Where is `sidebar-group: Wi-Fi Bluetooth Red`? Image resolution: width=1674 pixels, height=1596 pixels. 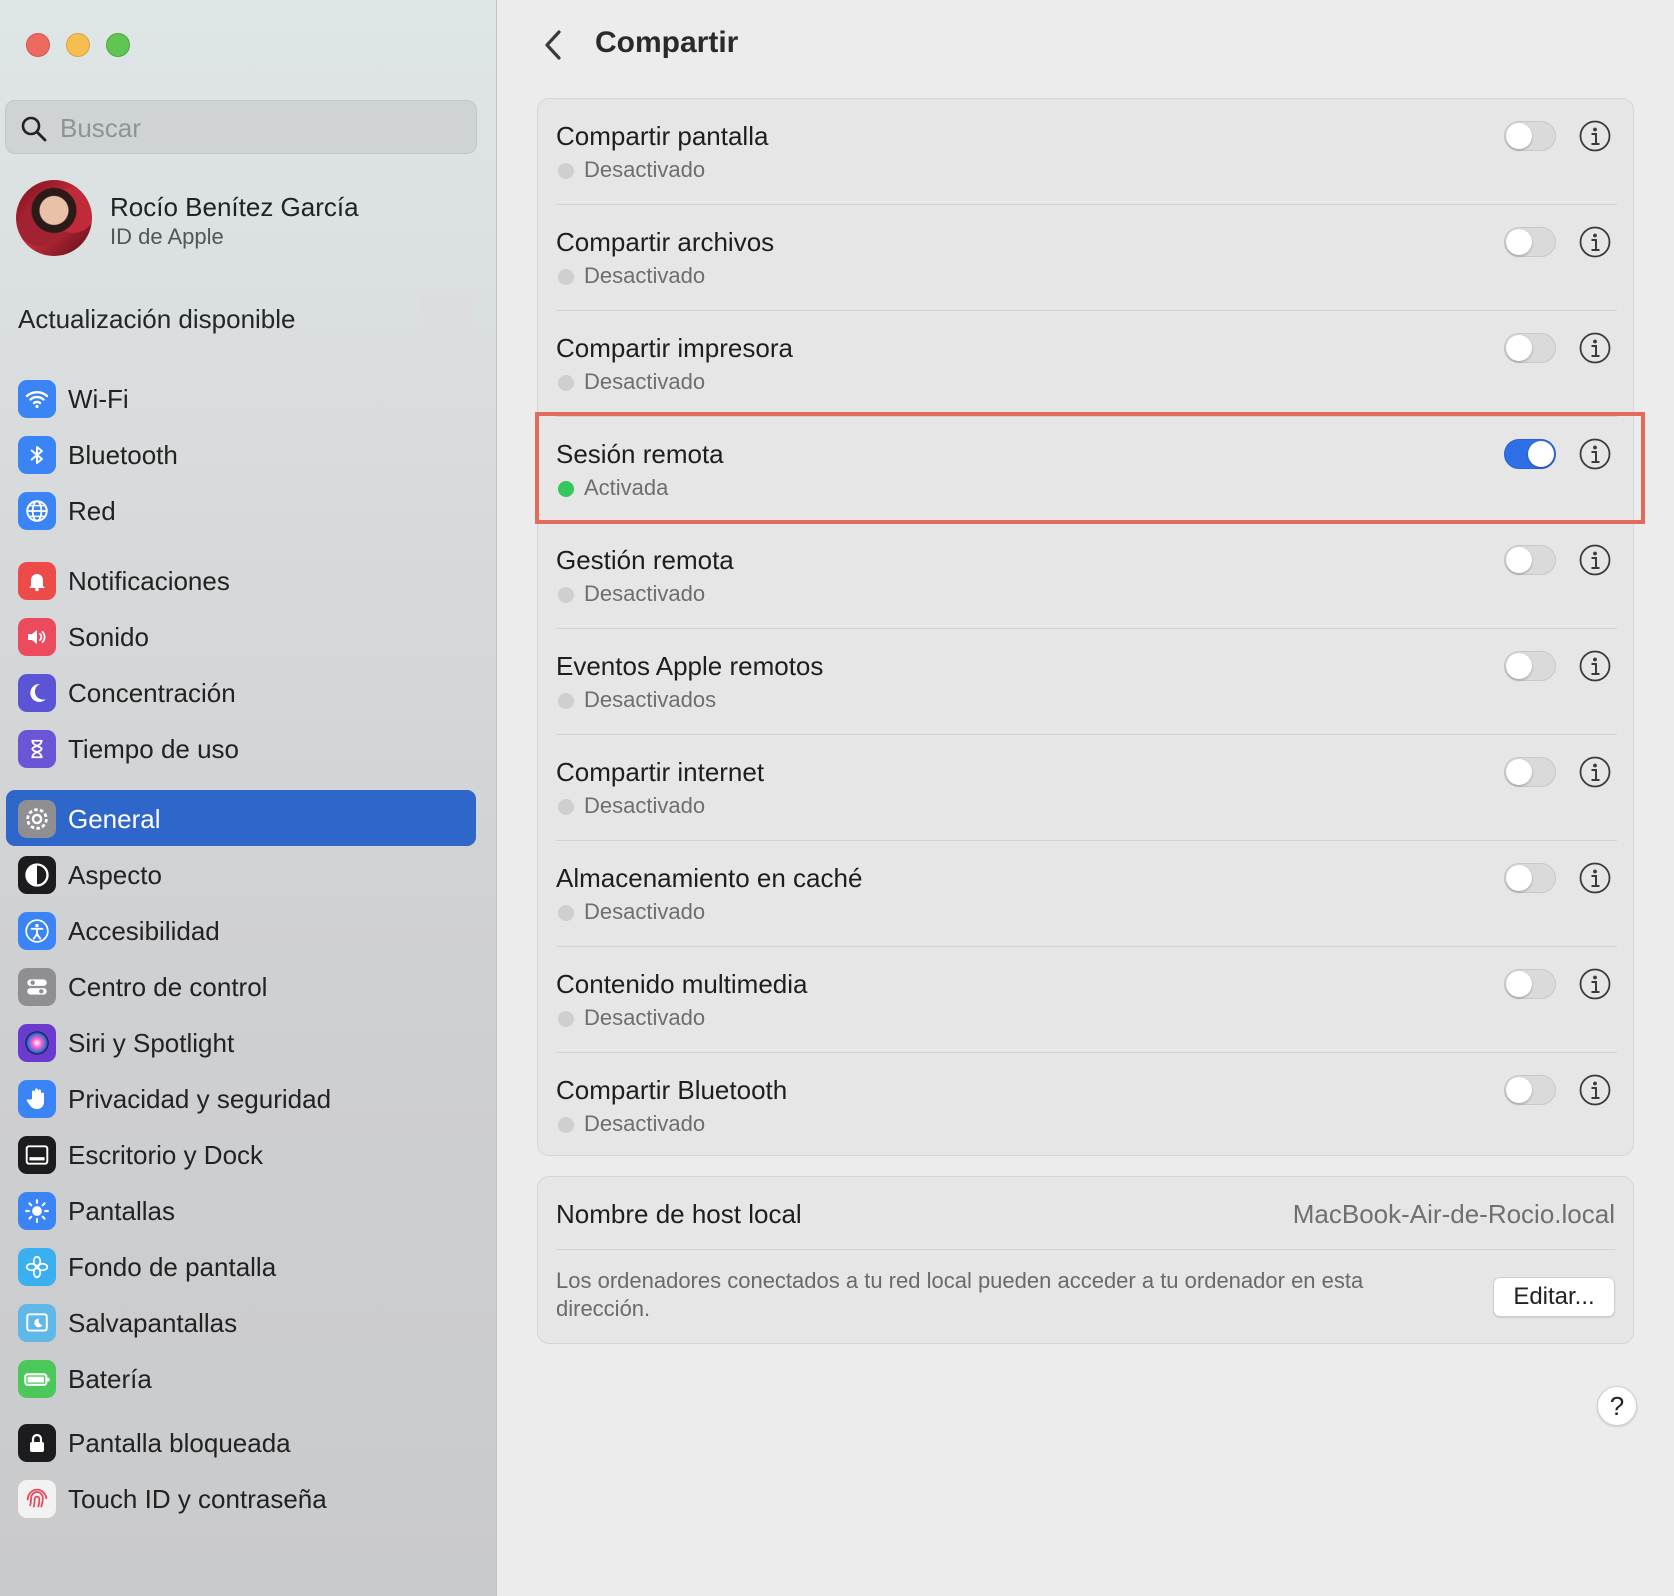
sidebar-group: Wi-Fi Bluetooth Red is located at coordinates (248, 454).